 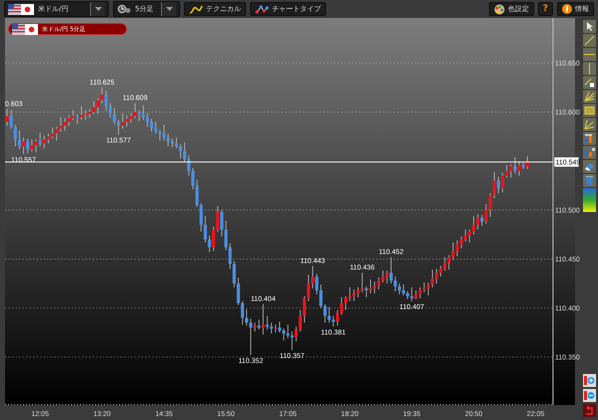 I want to click on gradient-meter-icon, so click(x=589, y=200).